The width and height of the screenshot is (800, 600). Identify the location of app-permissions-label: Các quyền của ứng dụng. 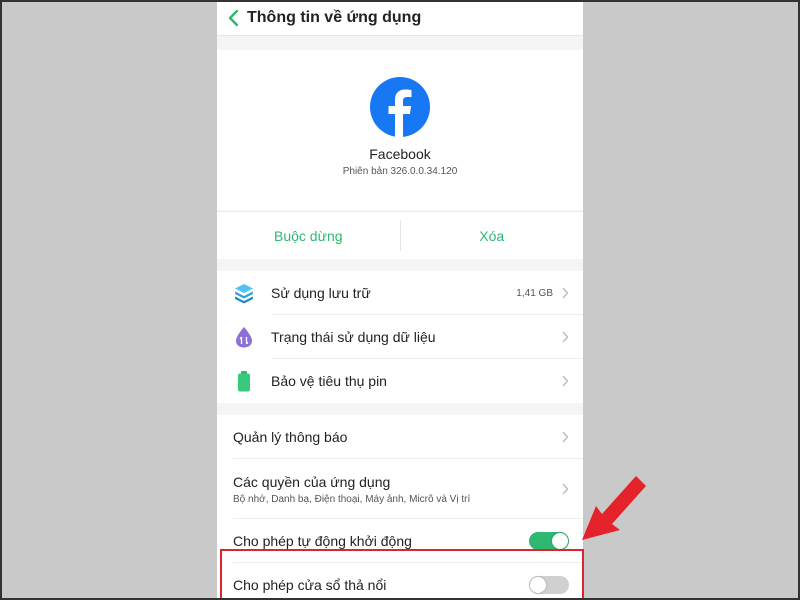
(312, 481).